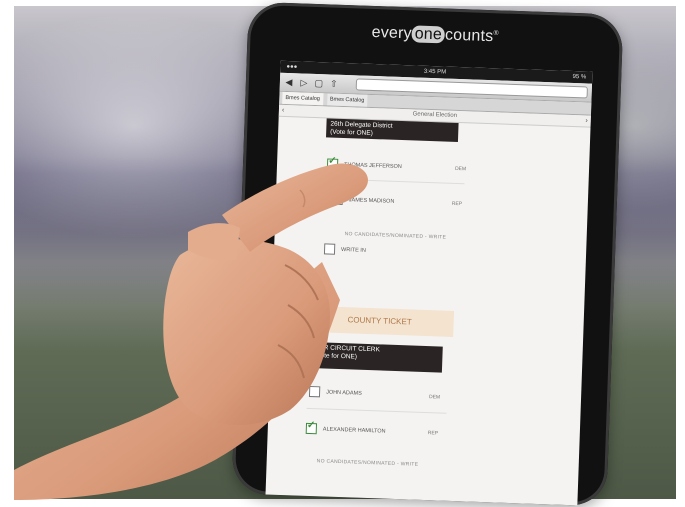 Image resolution: width=685 pixels, height=507 pixels. What do you see at coordinates (347, 100) in the screenshot?
I see `browser-tab-2: Bmes Catalog` at bounding box center [347, 100].